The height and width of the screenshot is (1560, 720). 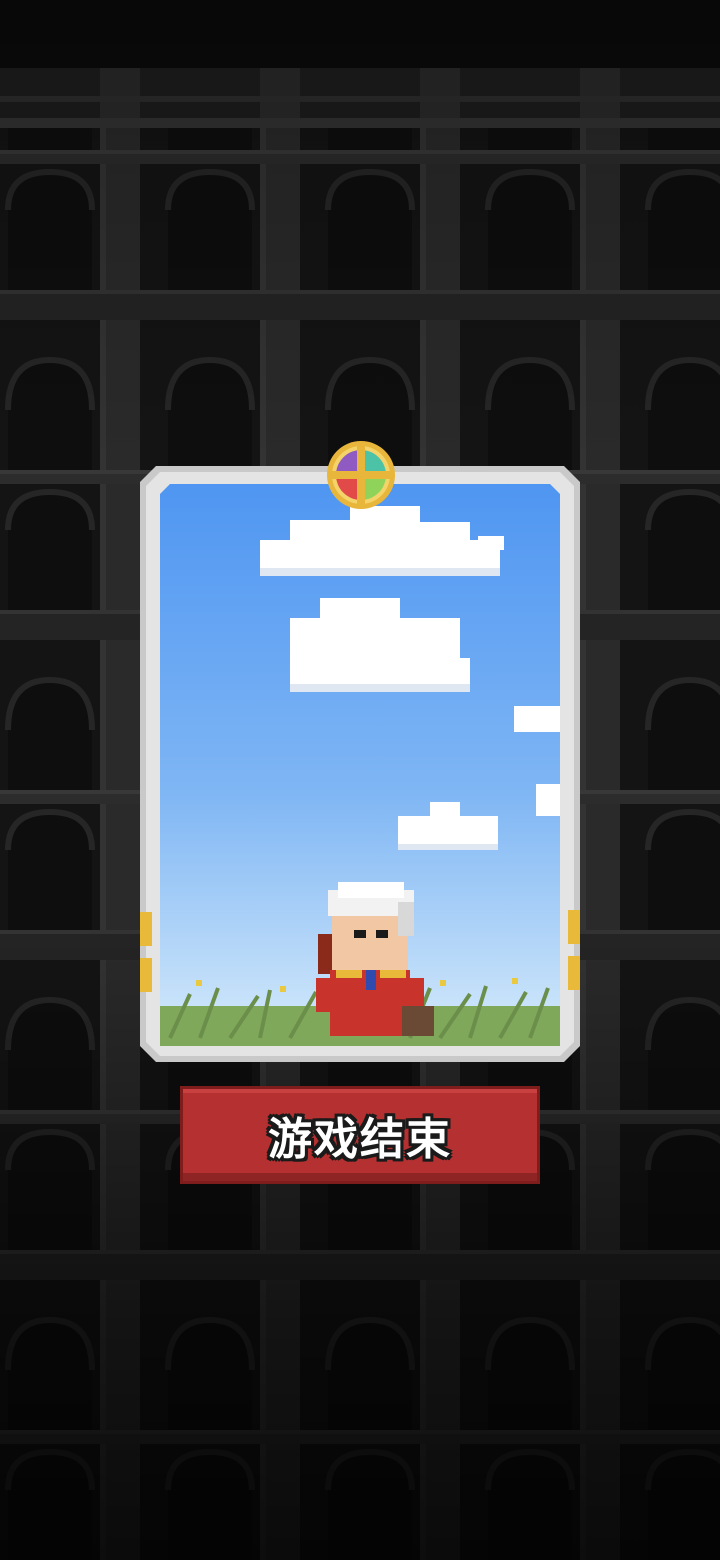 I want to click on four-color-cross-emblem-icon, so click(x=361, y=475).